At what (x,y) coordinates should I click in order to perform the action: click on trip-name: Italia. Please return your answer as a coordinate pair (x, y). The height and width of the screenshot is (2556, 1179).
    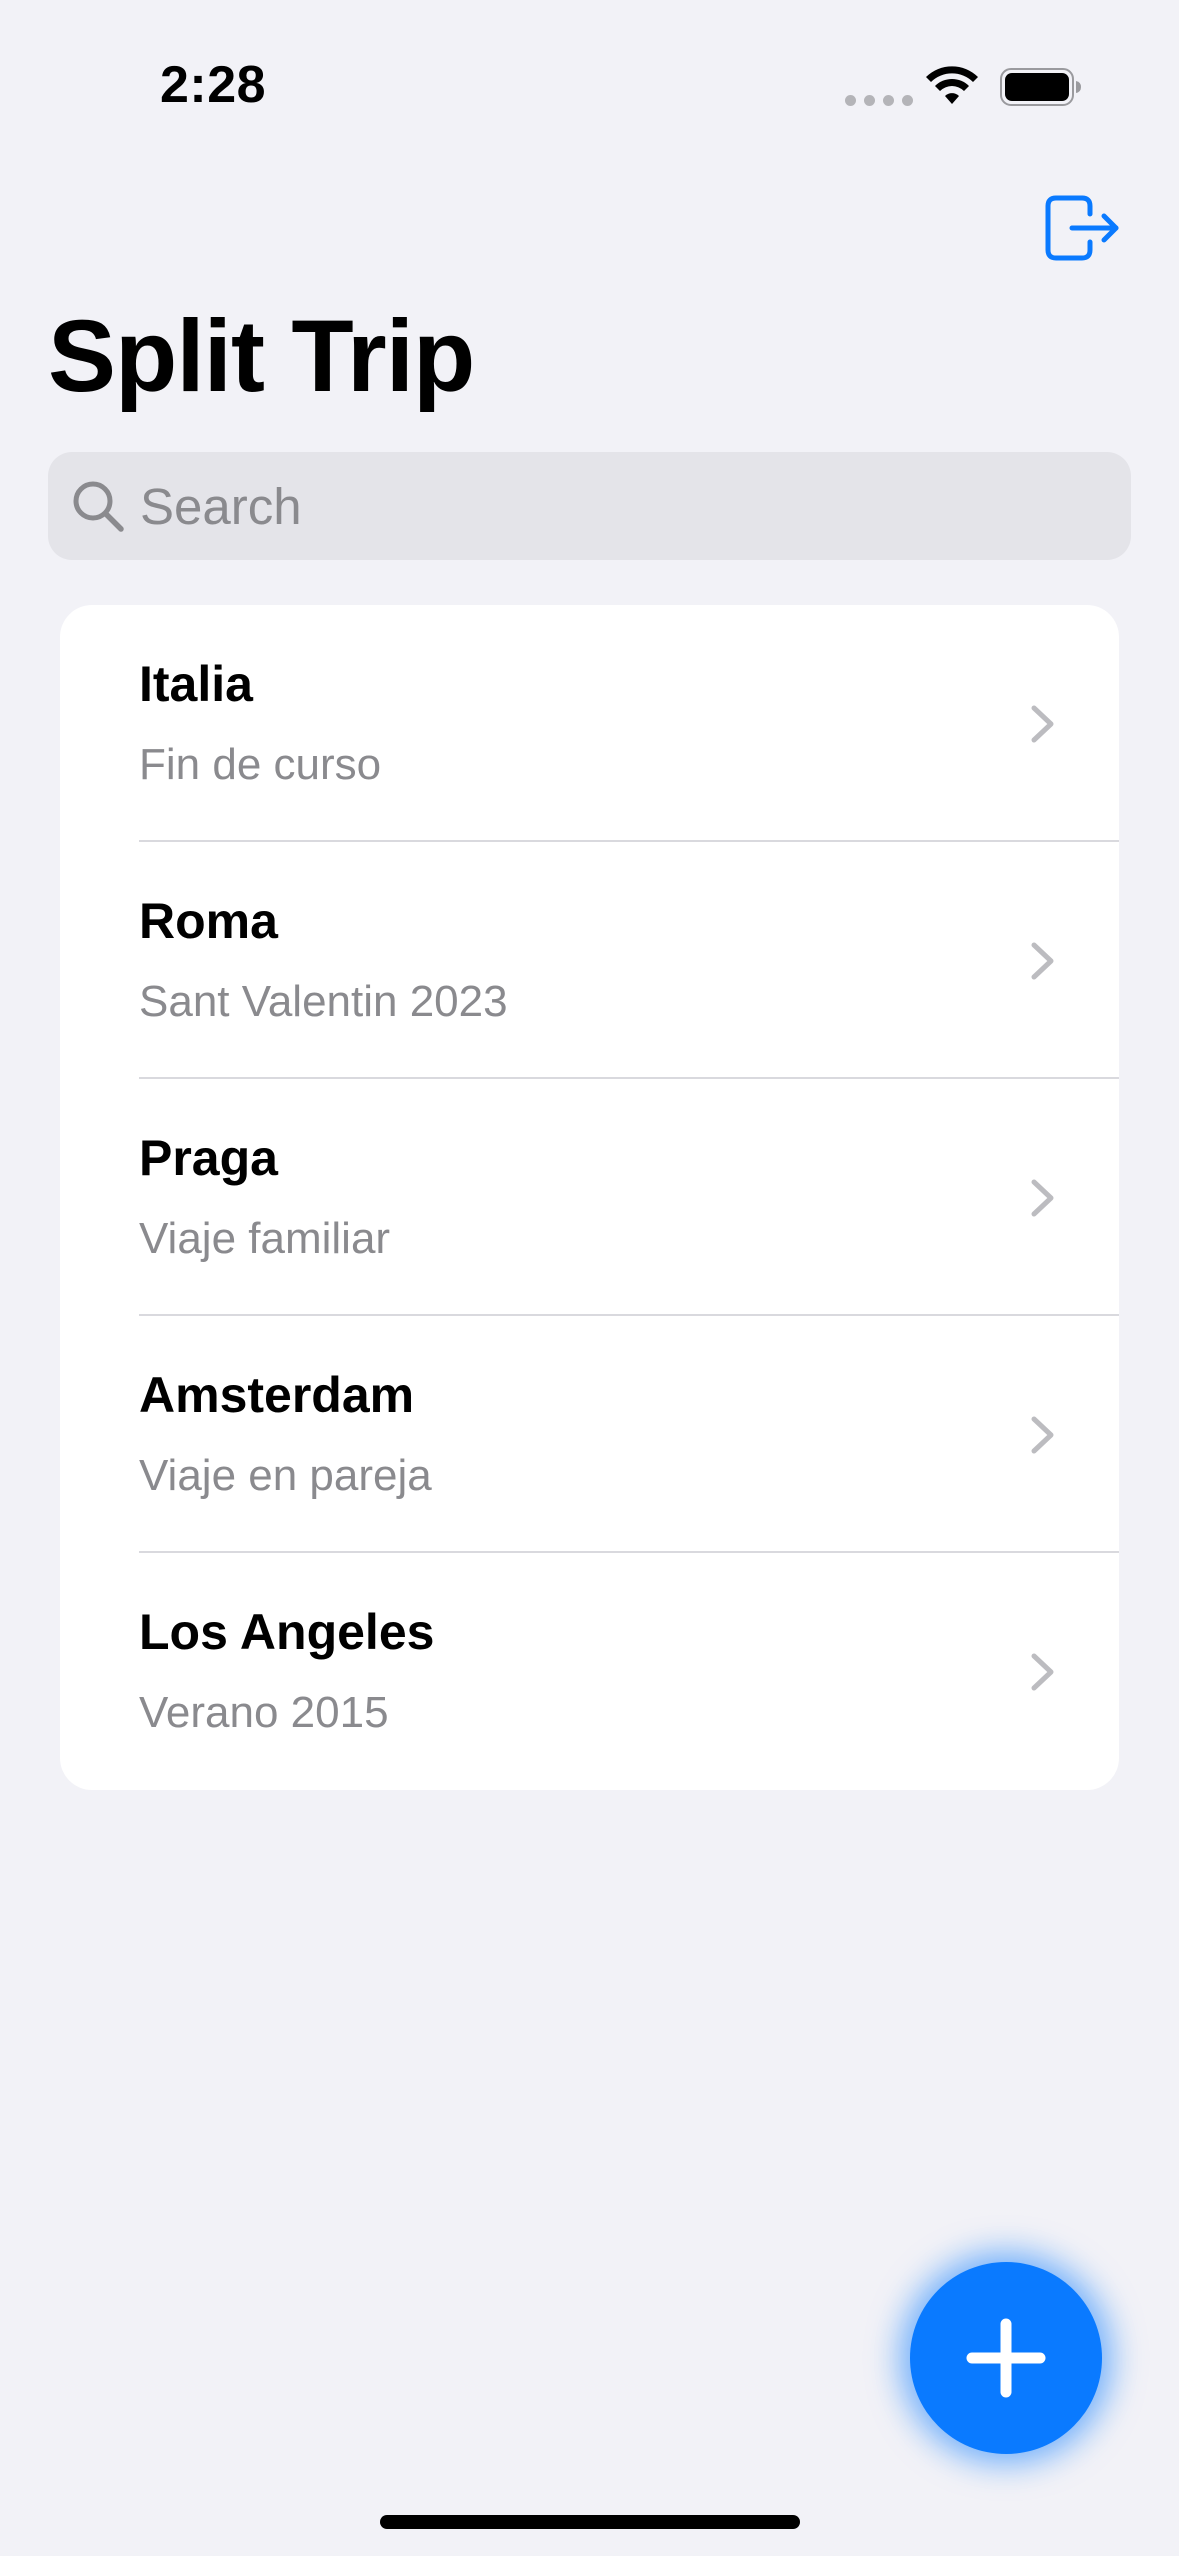
    Looking at the image, I should click on (196, 684).